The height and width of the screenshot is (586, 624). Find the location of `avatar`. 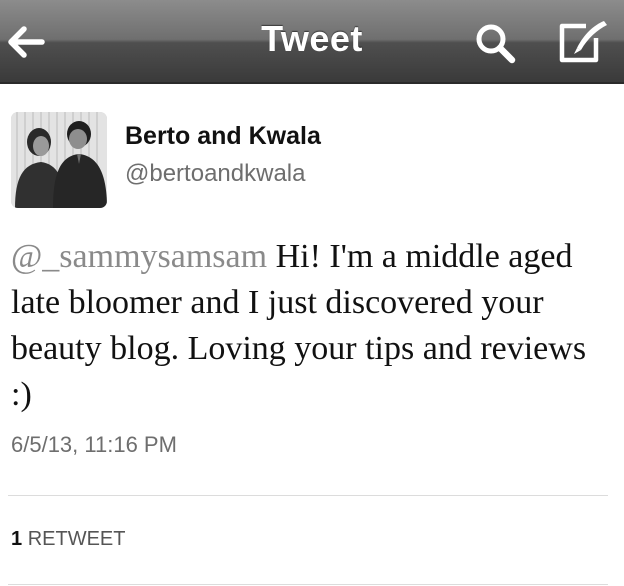

avatar is located at coordinates (59, 160).